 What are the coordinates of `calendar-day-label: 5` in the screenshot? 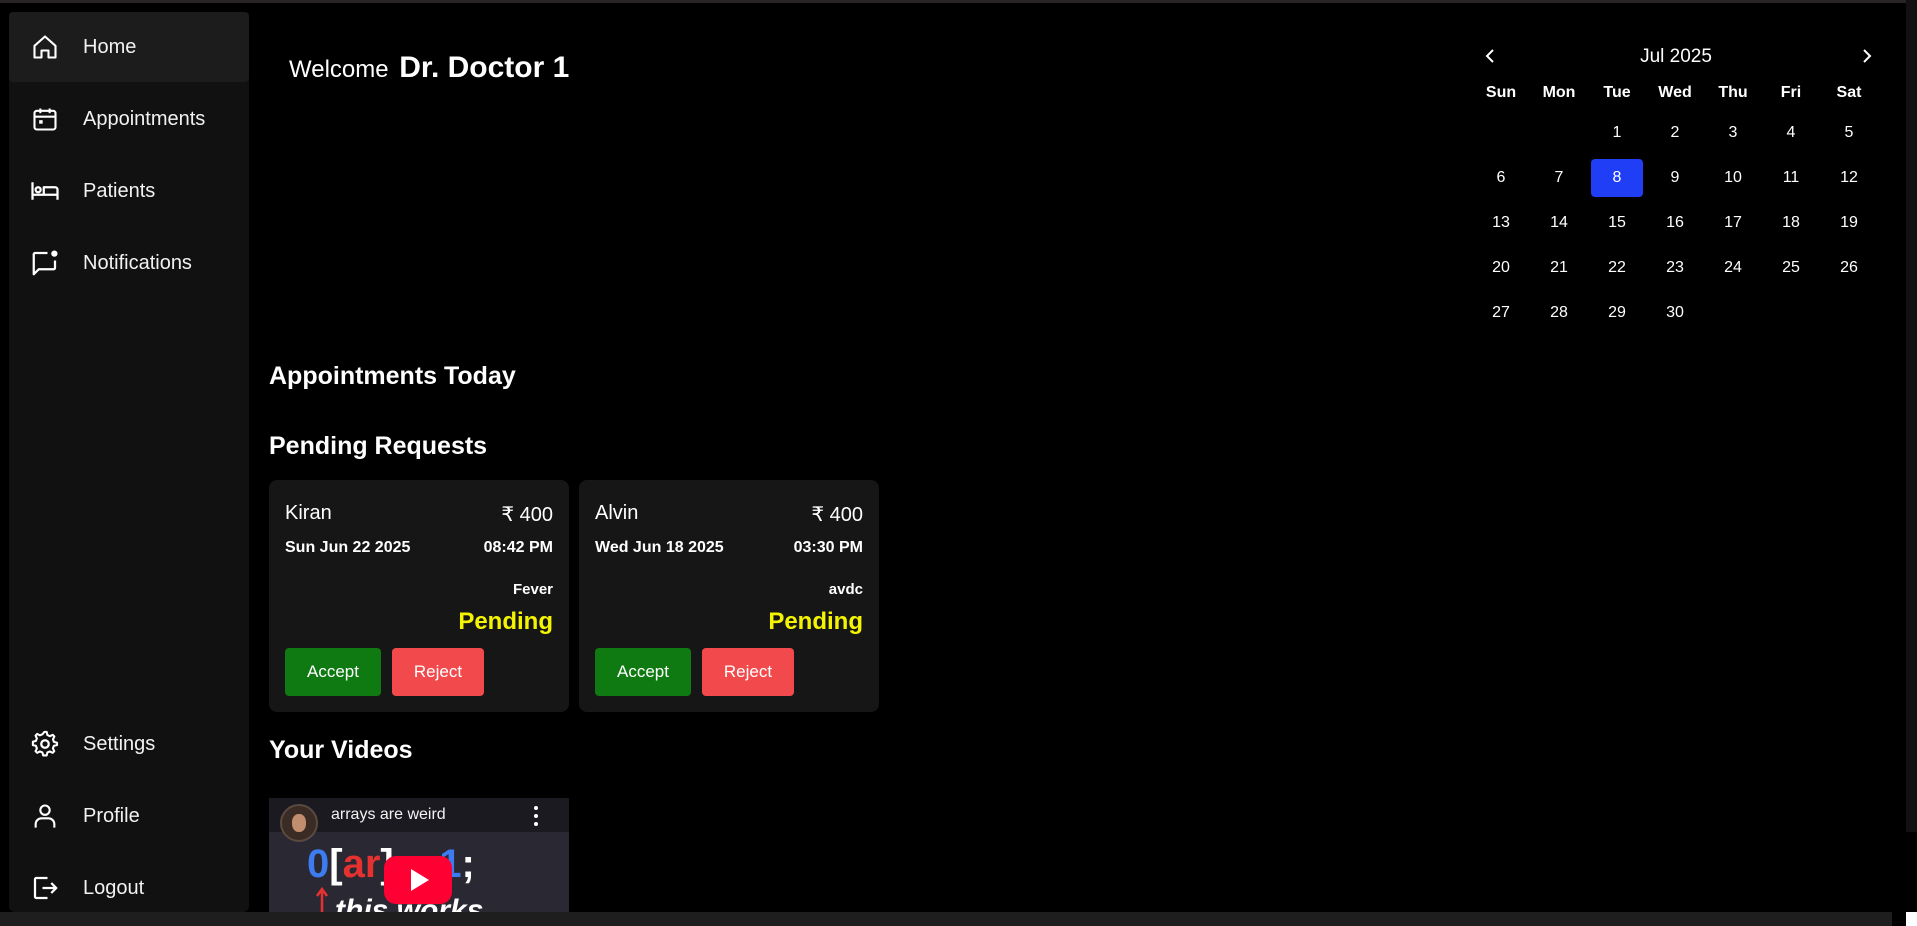 It's located at (1849, 132).